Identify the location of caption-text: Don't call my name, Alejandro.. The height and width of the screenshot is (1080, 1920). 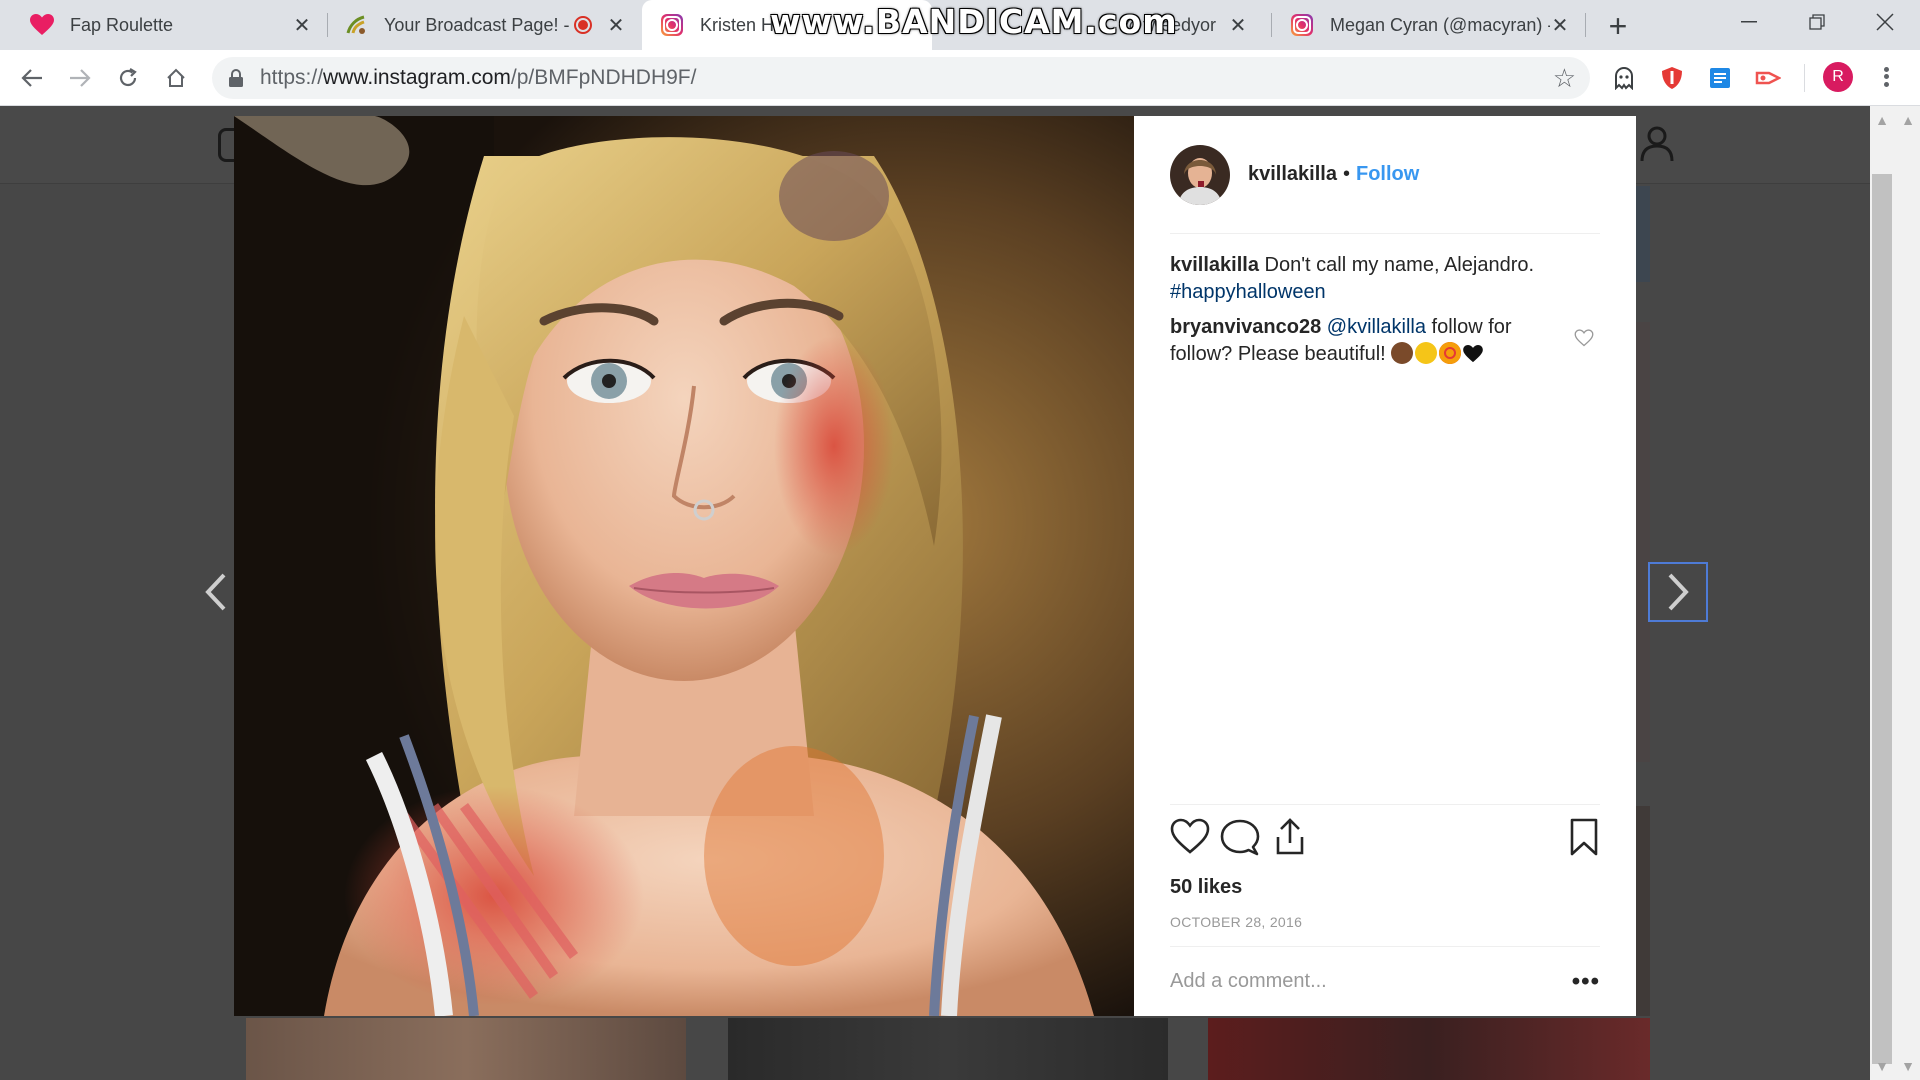
(1396, 265).